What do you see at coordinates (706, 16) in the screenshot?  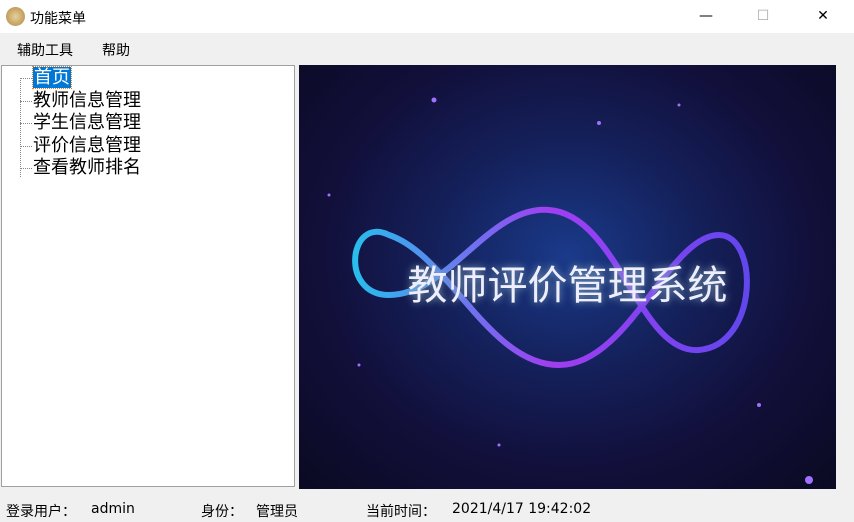 I see `minimize-button: —` at bounding box center [706, 16].